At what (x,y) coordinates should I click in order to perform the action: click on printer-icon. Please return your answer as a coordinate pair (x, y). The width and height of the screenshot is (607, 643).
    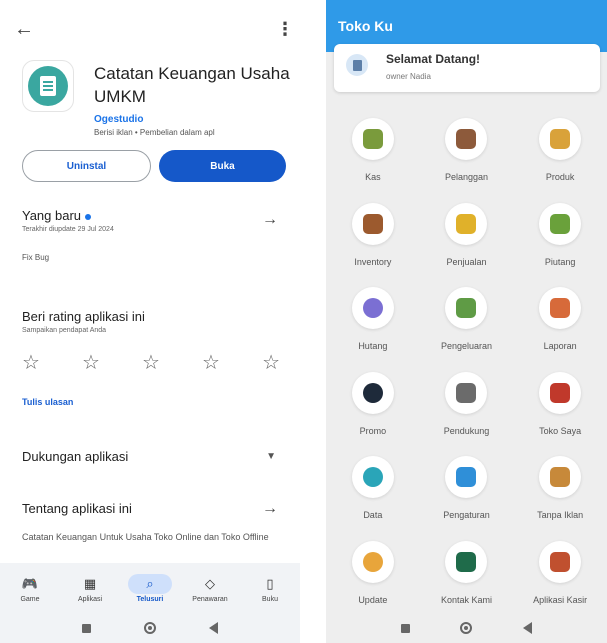
    Looking at the image, I should click on (466, 392).